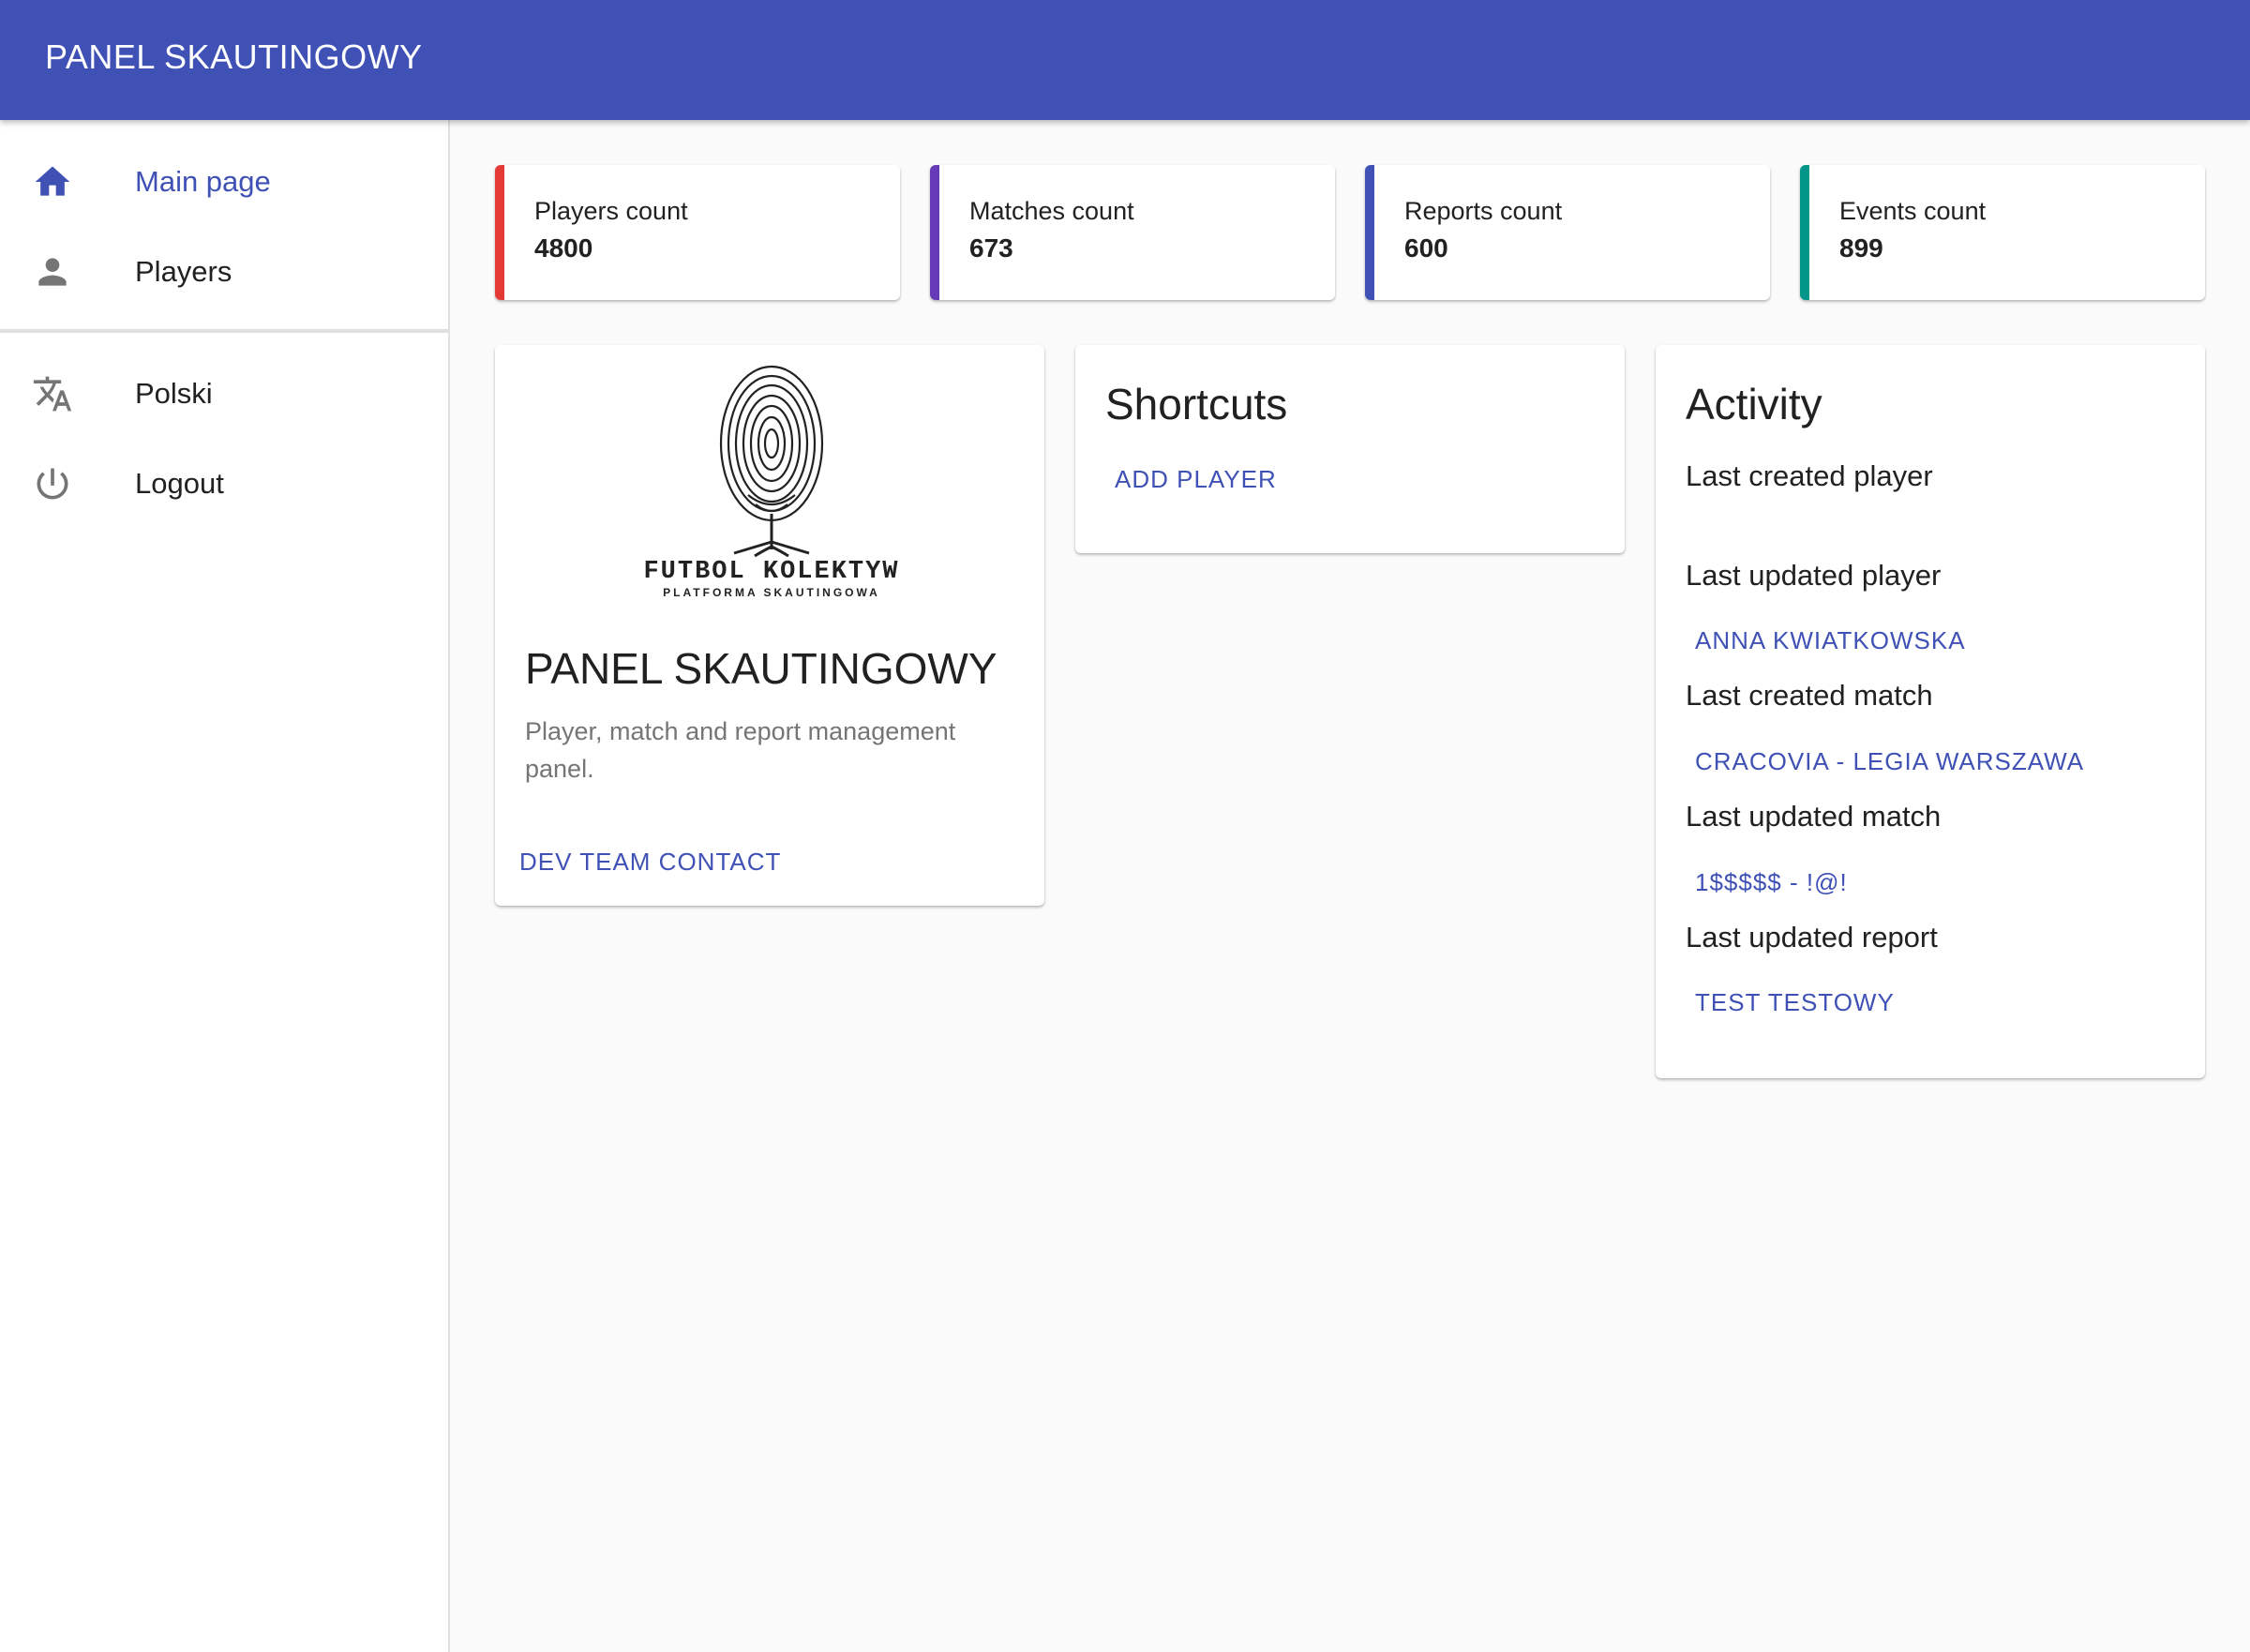 The image size is (2250, 1652). What do you see at coordinates (1814, 575) in the screenshot?
I see `last-updated-player-label: Last updated player` at bounding box center [1814, 575].